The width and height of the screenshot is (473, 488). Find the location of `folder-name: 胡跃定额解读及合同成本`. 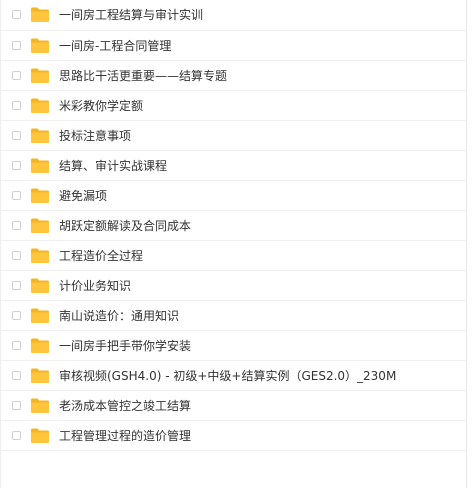

folder-name: 胡跃定额解读及合同成本 is located at coordinates (125, 226).